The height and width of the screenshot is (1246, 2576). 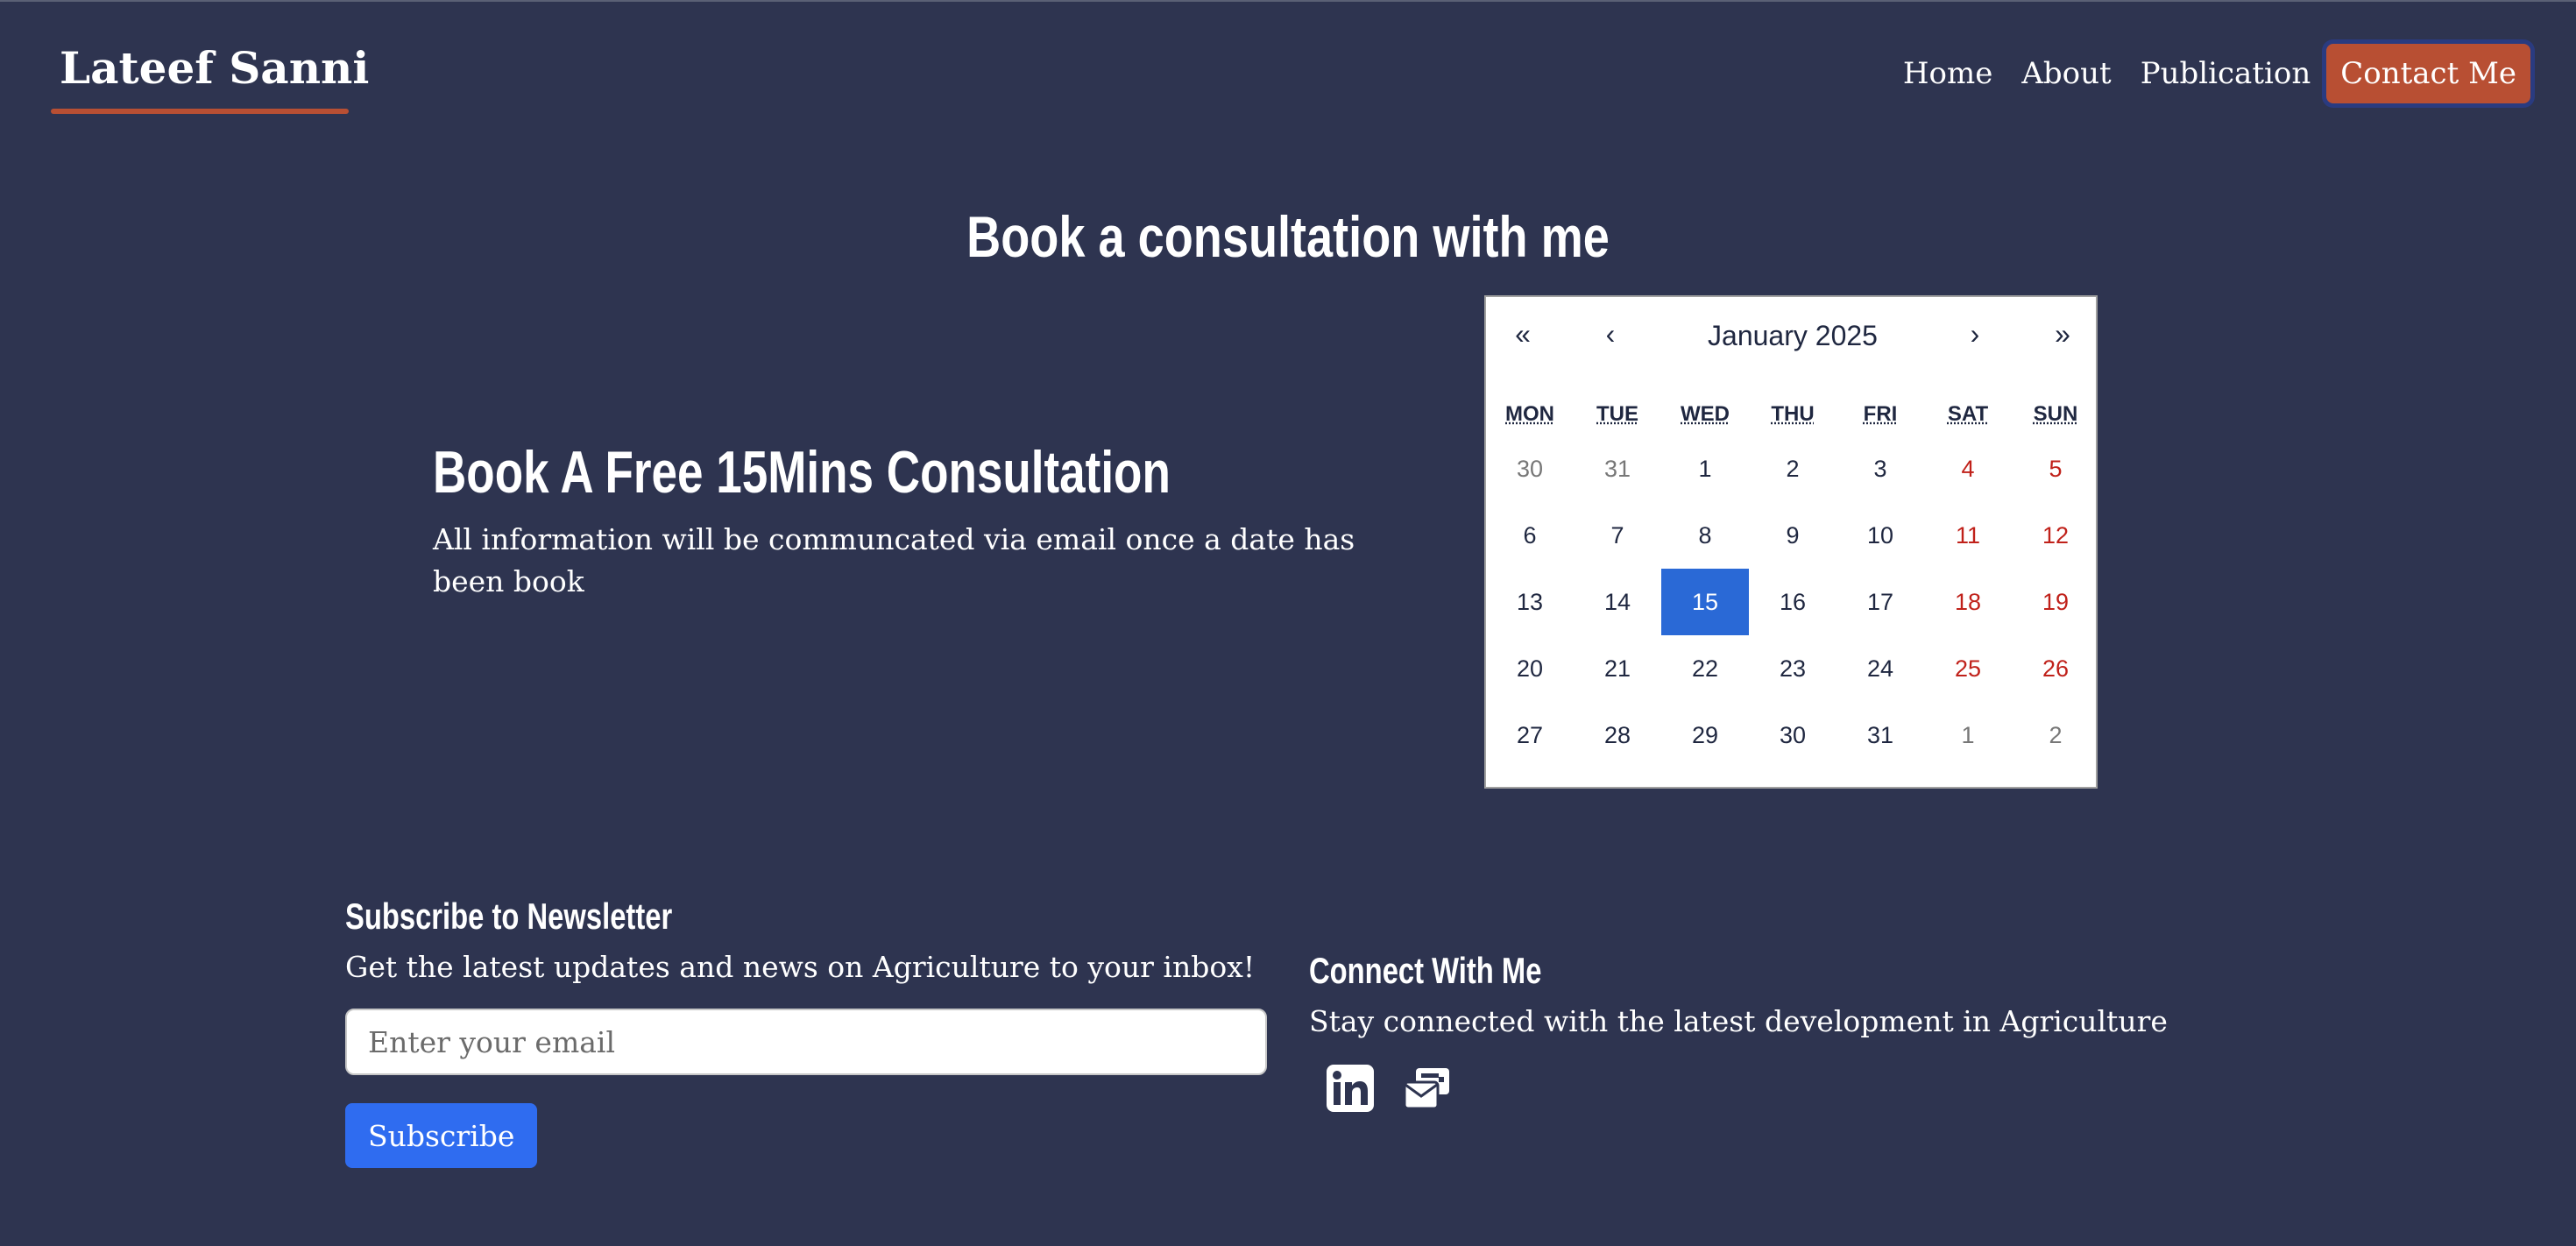 I want to click on social-links, so click(x=1799, y=1088).